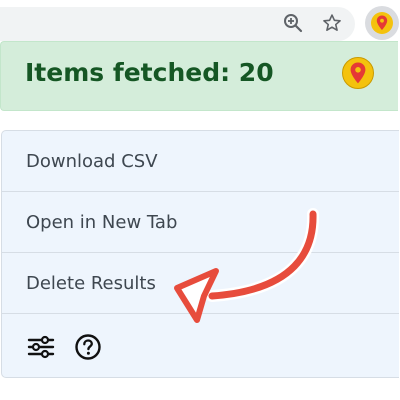  What do you see at coordinates (200, 22) in the screenshot?
I see `browser-toolbar` at bounding box center [200, 22].